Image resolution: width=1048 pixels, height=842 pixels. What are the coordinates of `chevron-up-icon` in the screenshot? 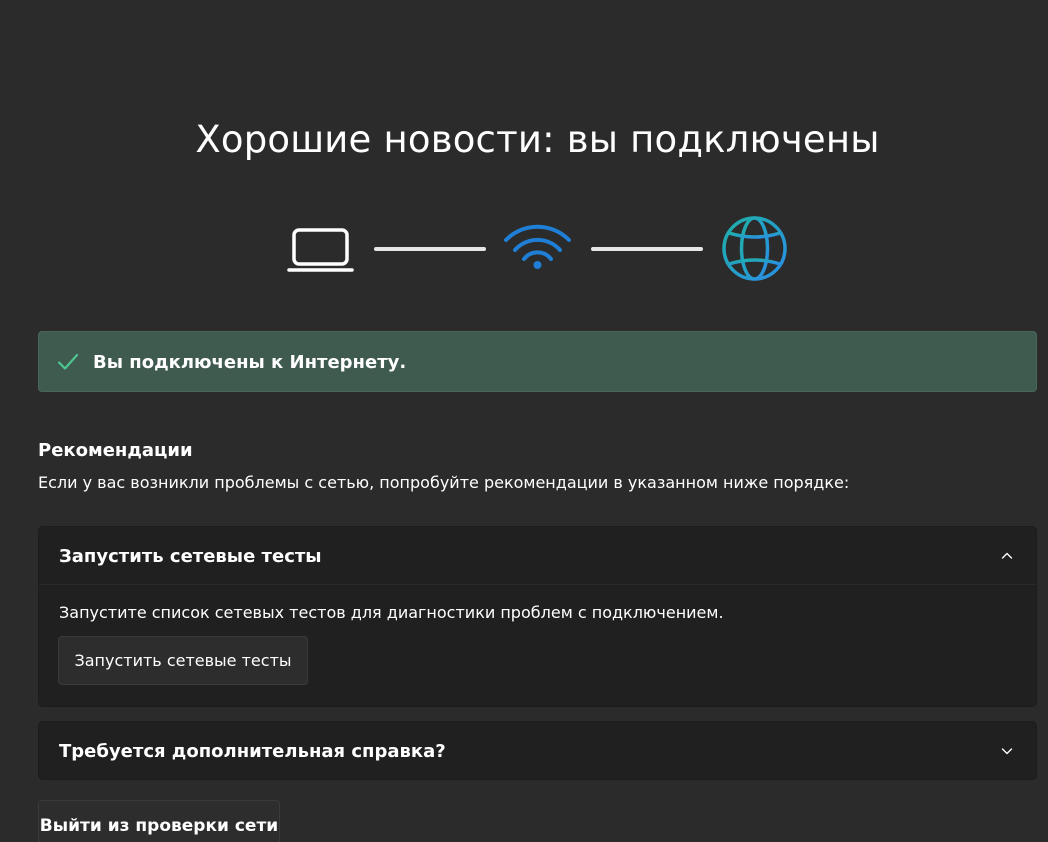 It's located at (1007, 556).